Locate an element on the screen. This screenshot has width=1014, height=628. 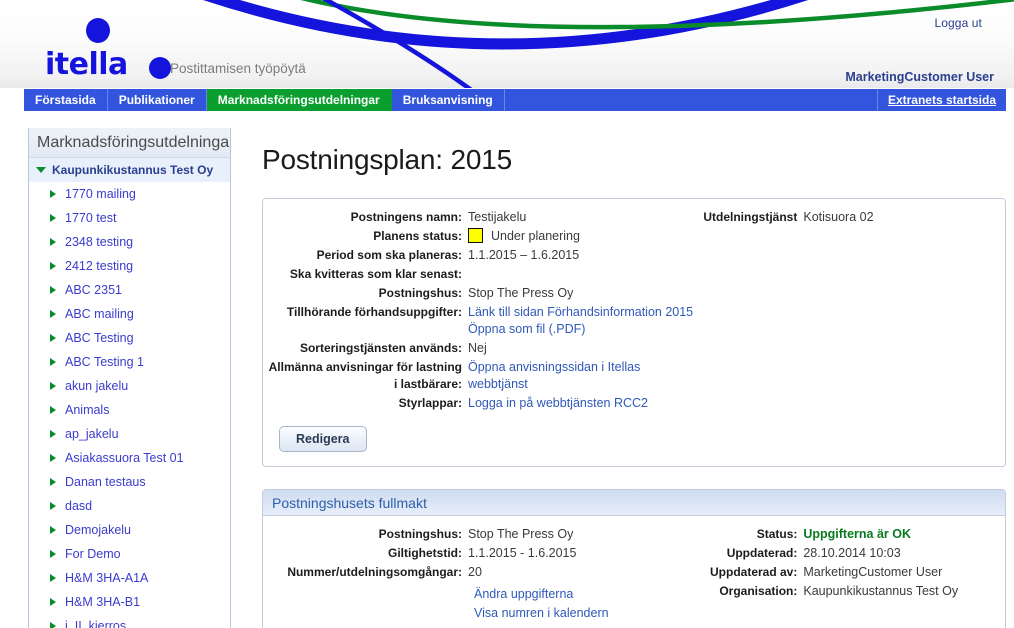
sidebar-tree-root: Kaupunkikustannus Test Oy is located at coordinates (129, 170).